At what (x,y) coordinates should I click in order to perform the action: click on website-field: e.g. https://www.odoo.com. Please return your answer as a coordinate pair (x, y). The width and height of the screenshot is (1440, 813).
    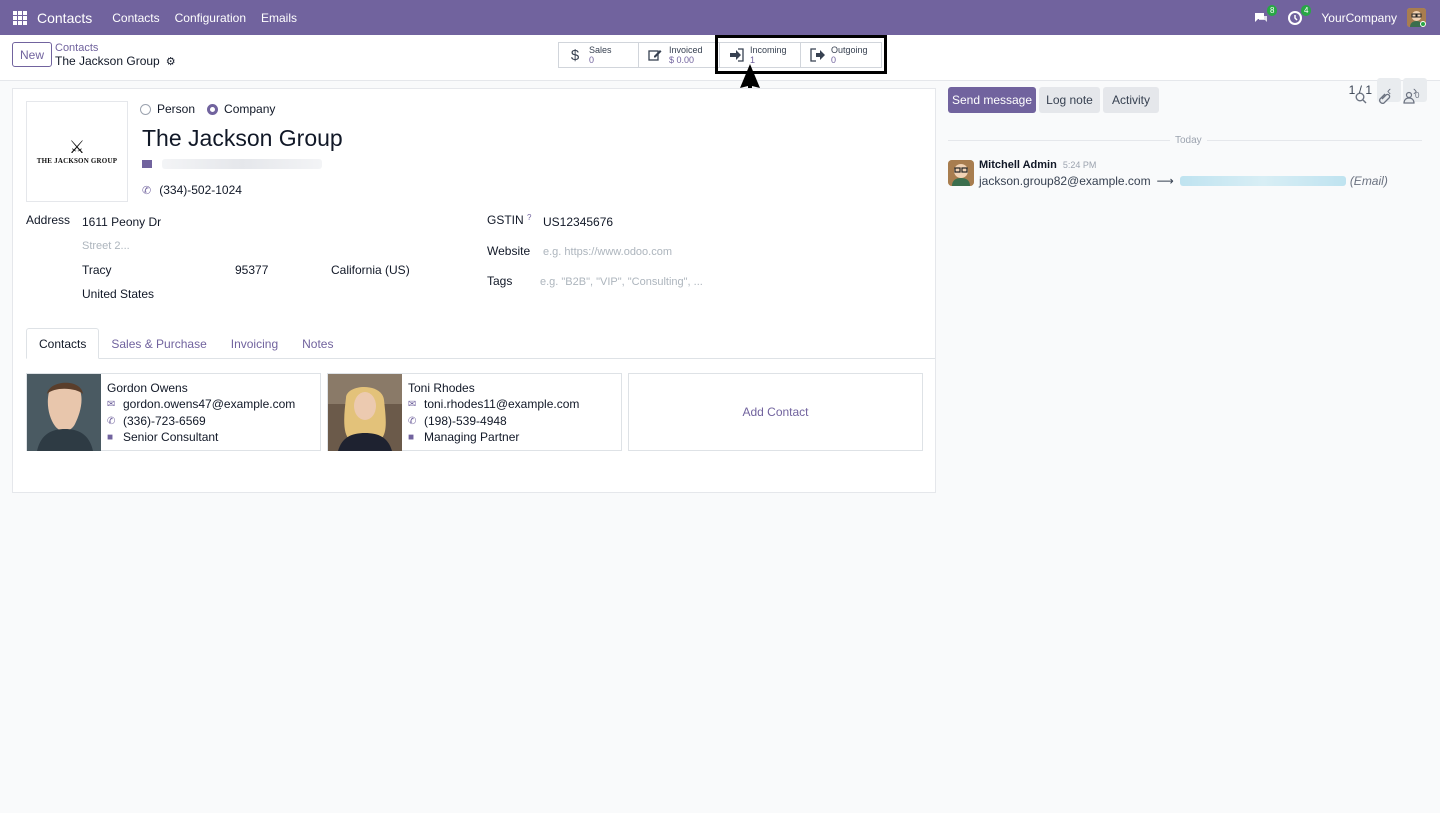
    Looking at the image, I should click on (607, 252).